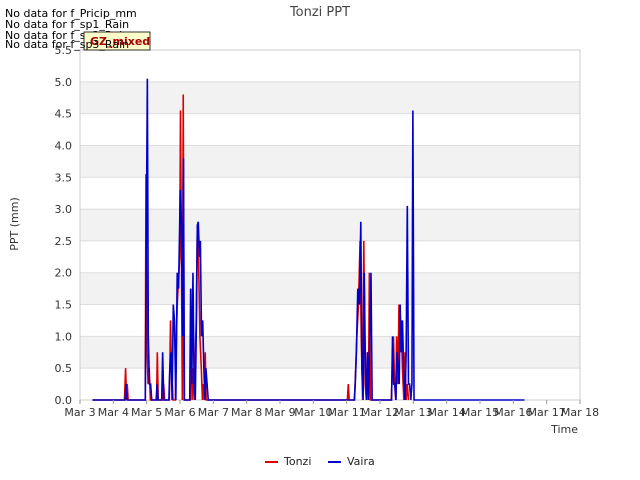 Image resolution: width=640 pixels, height=480 pixels. I want to click on y-tick-label: 3.5, so click(64, 177).